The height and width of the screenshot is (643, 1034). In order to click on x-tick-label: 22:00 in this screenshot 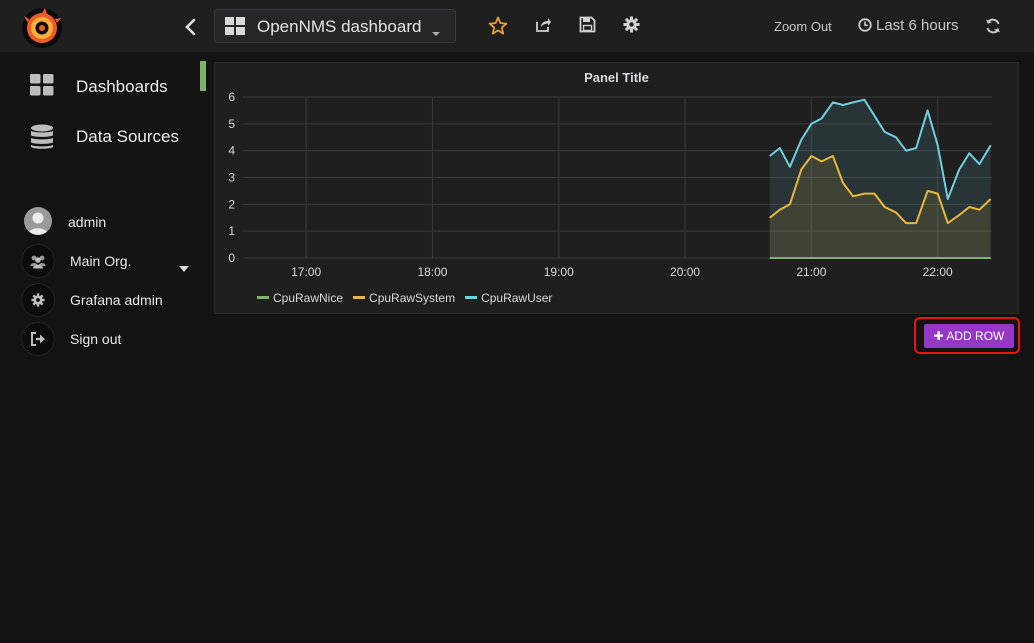, I will do `click(938, 272)`.